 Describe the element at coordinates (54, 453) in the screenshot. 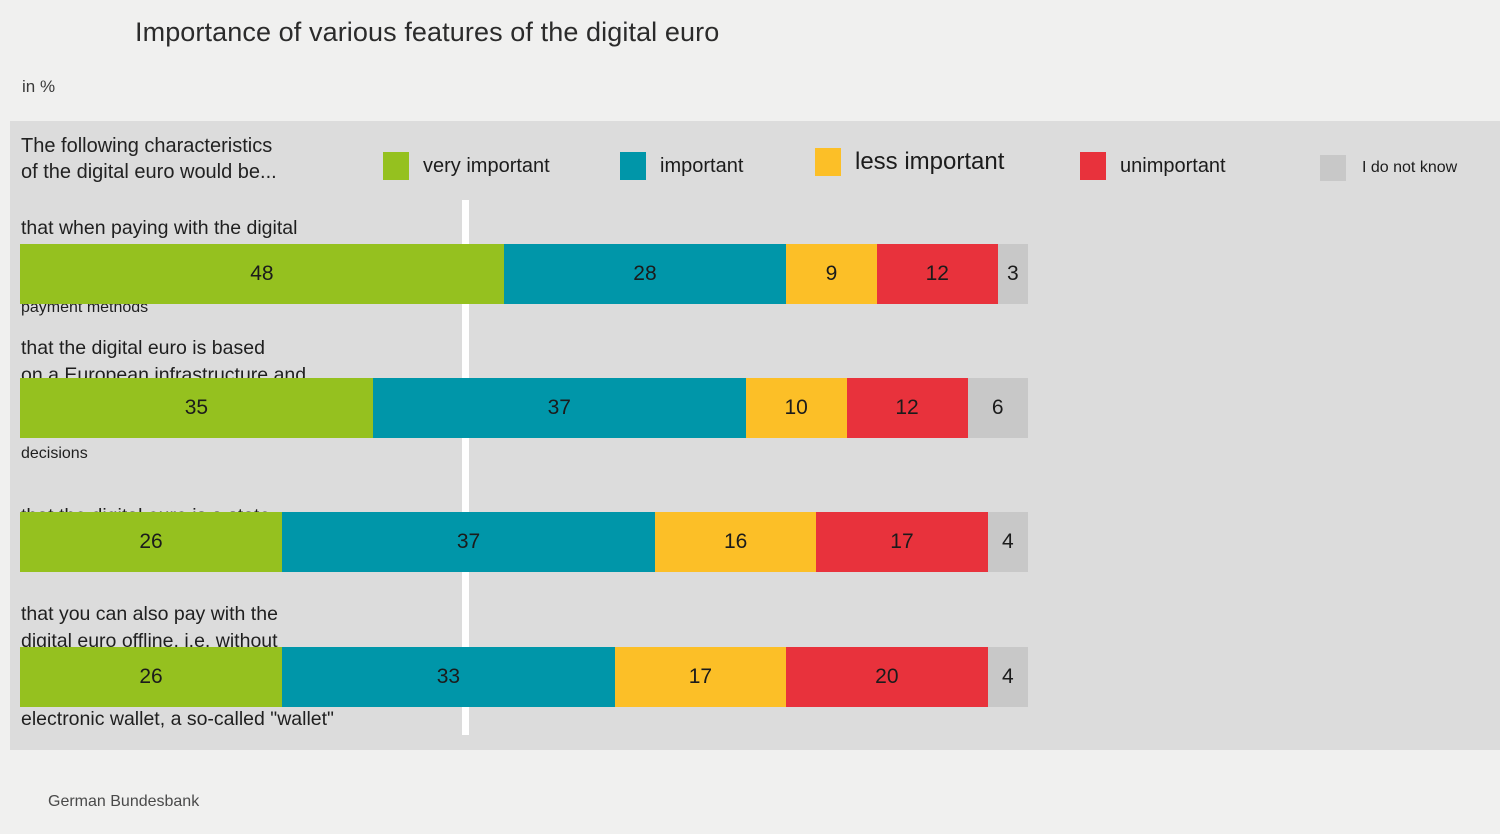

I see `category-label-line: decisions` at that location.